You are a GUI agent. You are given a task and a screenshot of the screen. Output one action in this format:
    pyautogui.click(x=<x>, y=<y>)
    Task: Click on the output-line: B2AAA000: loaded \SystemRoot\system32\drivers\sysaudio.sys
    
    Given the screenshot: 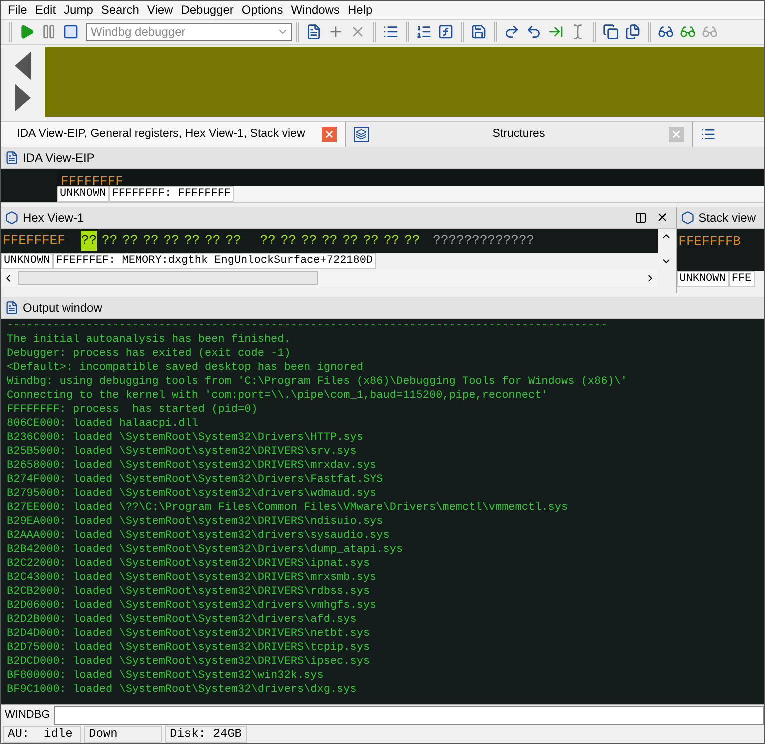 What is the action you would take?
    pyautogui.click(x=199, y=536)
    